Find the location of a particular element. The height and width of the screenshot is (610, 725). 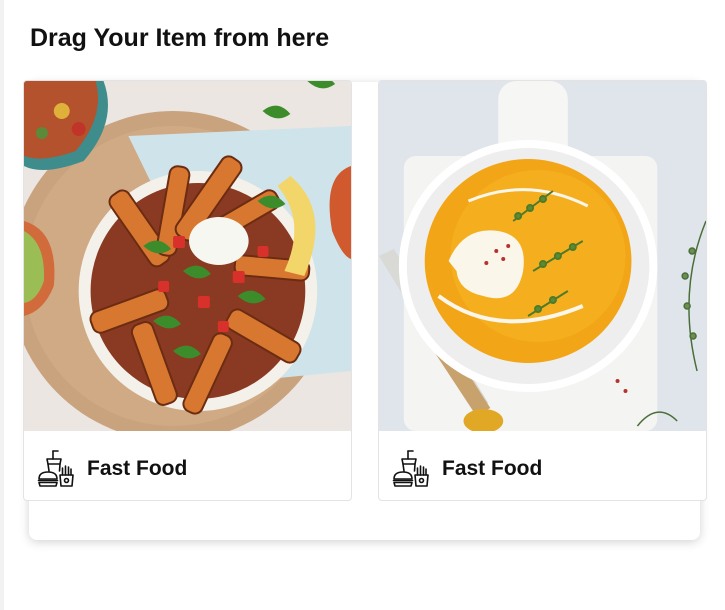

page-title: Drag Your Item from here is located at coordinates (180, 38).